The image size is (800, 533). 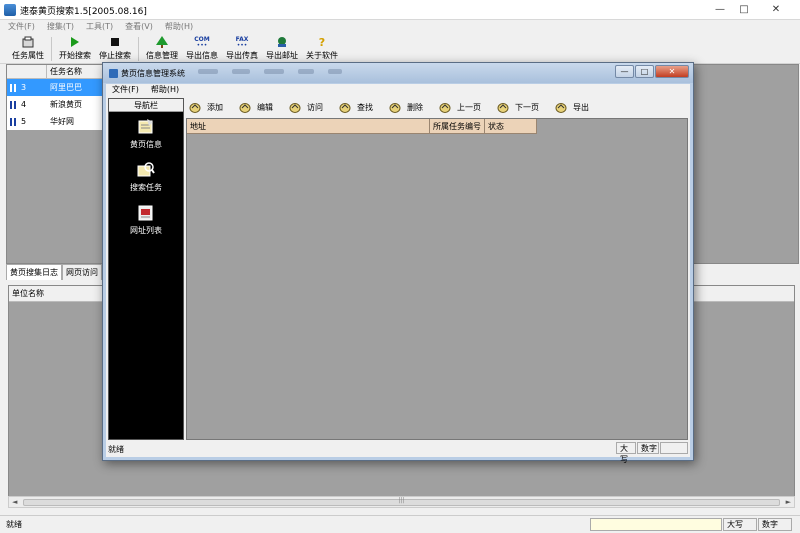 What do you see at coordinates (244, 107) in the screenshot?
I see `edit-icon` at bounding box center [244, 107].